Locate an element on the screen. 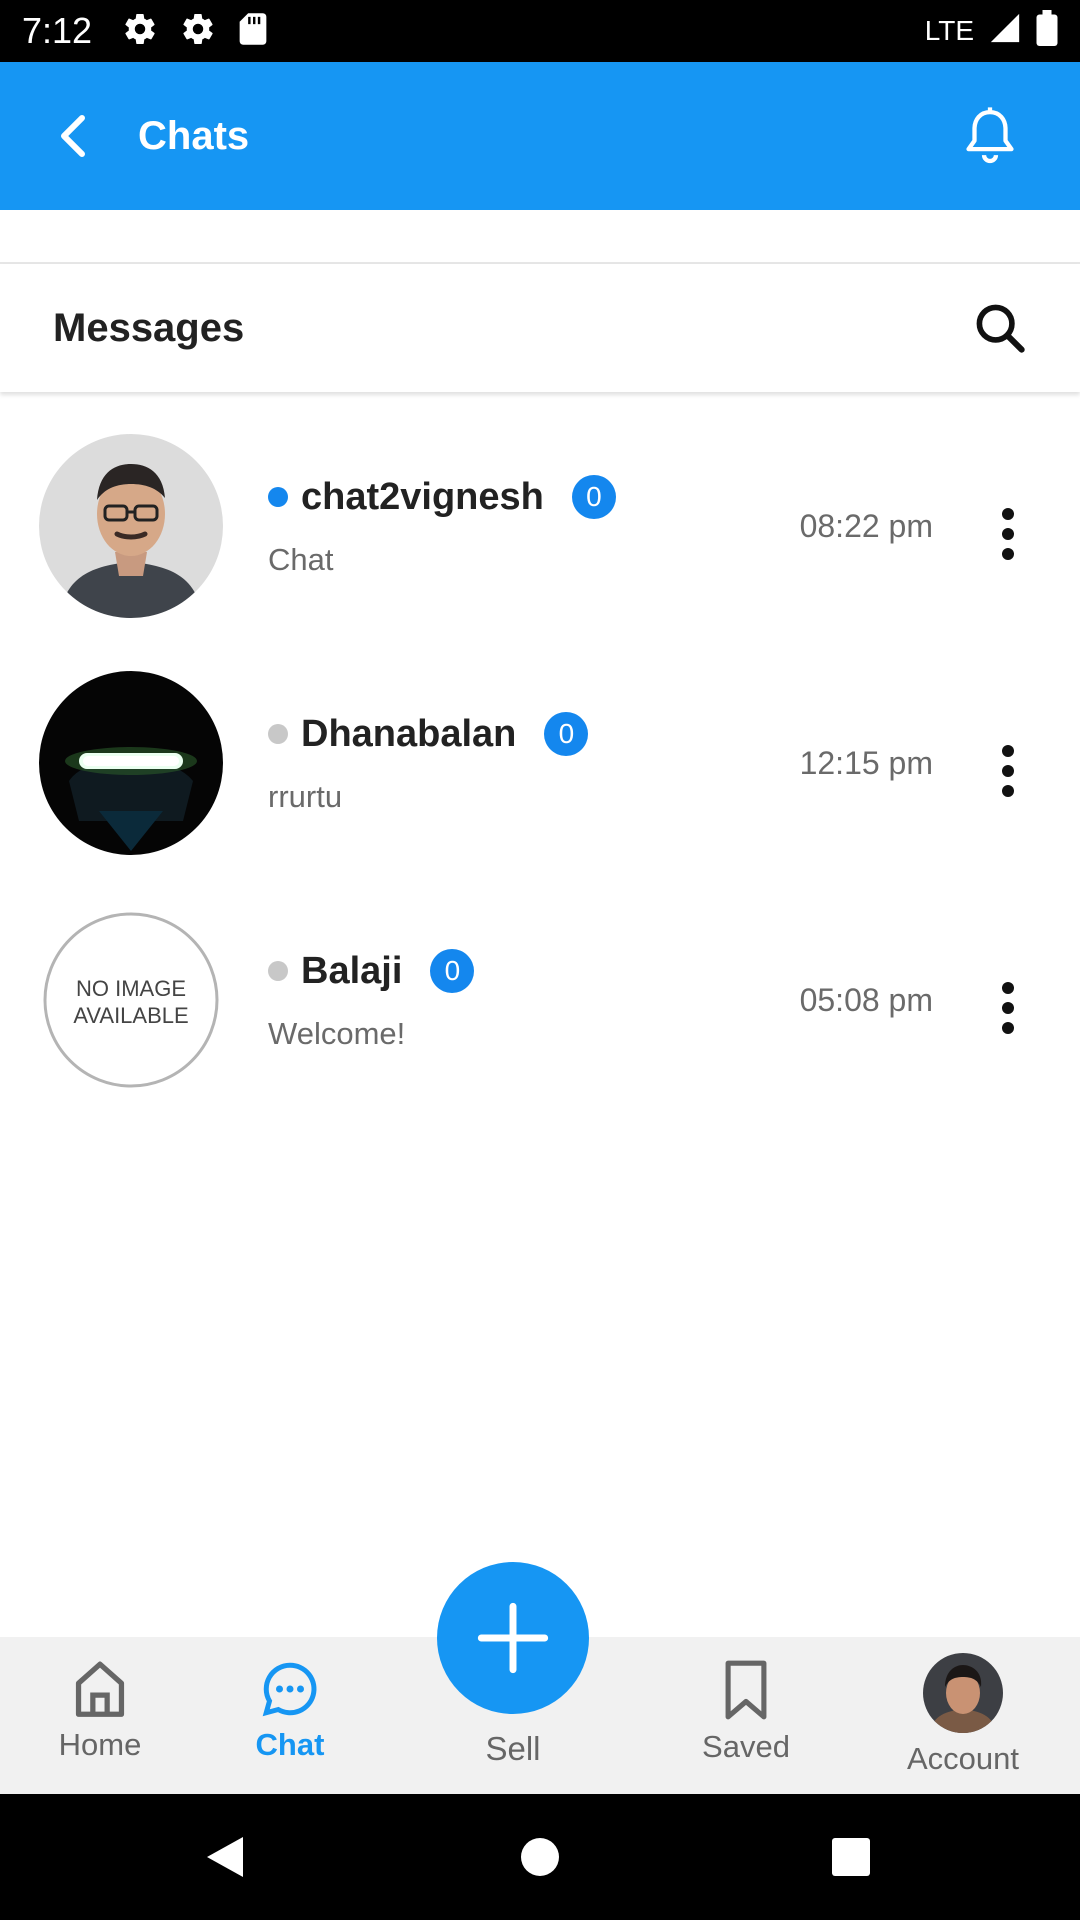 The image size is (1080, 1920). sell-button is located at coordinates (513, 1638).